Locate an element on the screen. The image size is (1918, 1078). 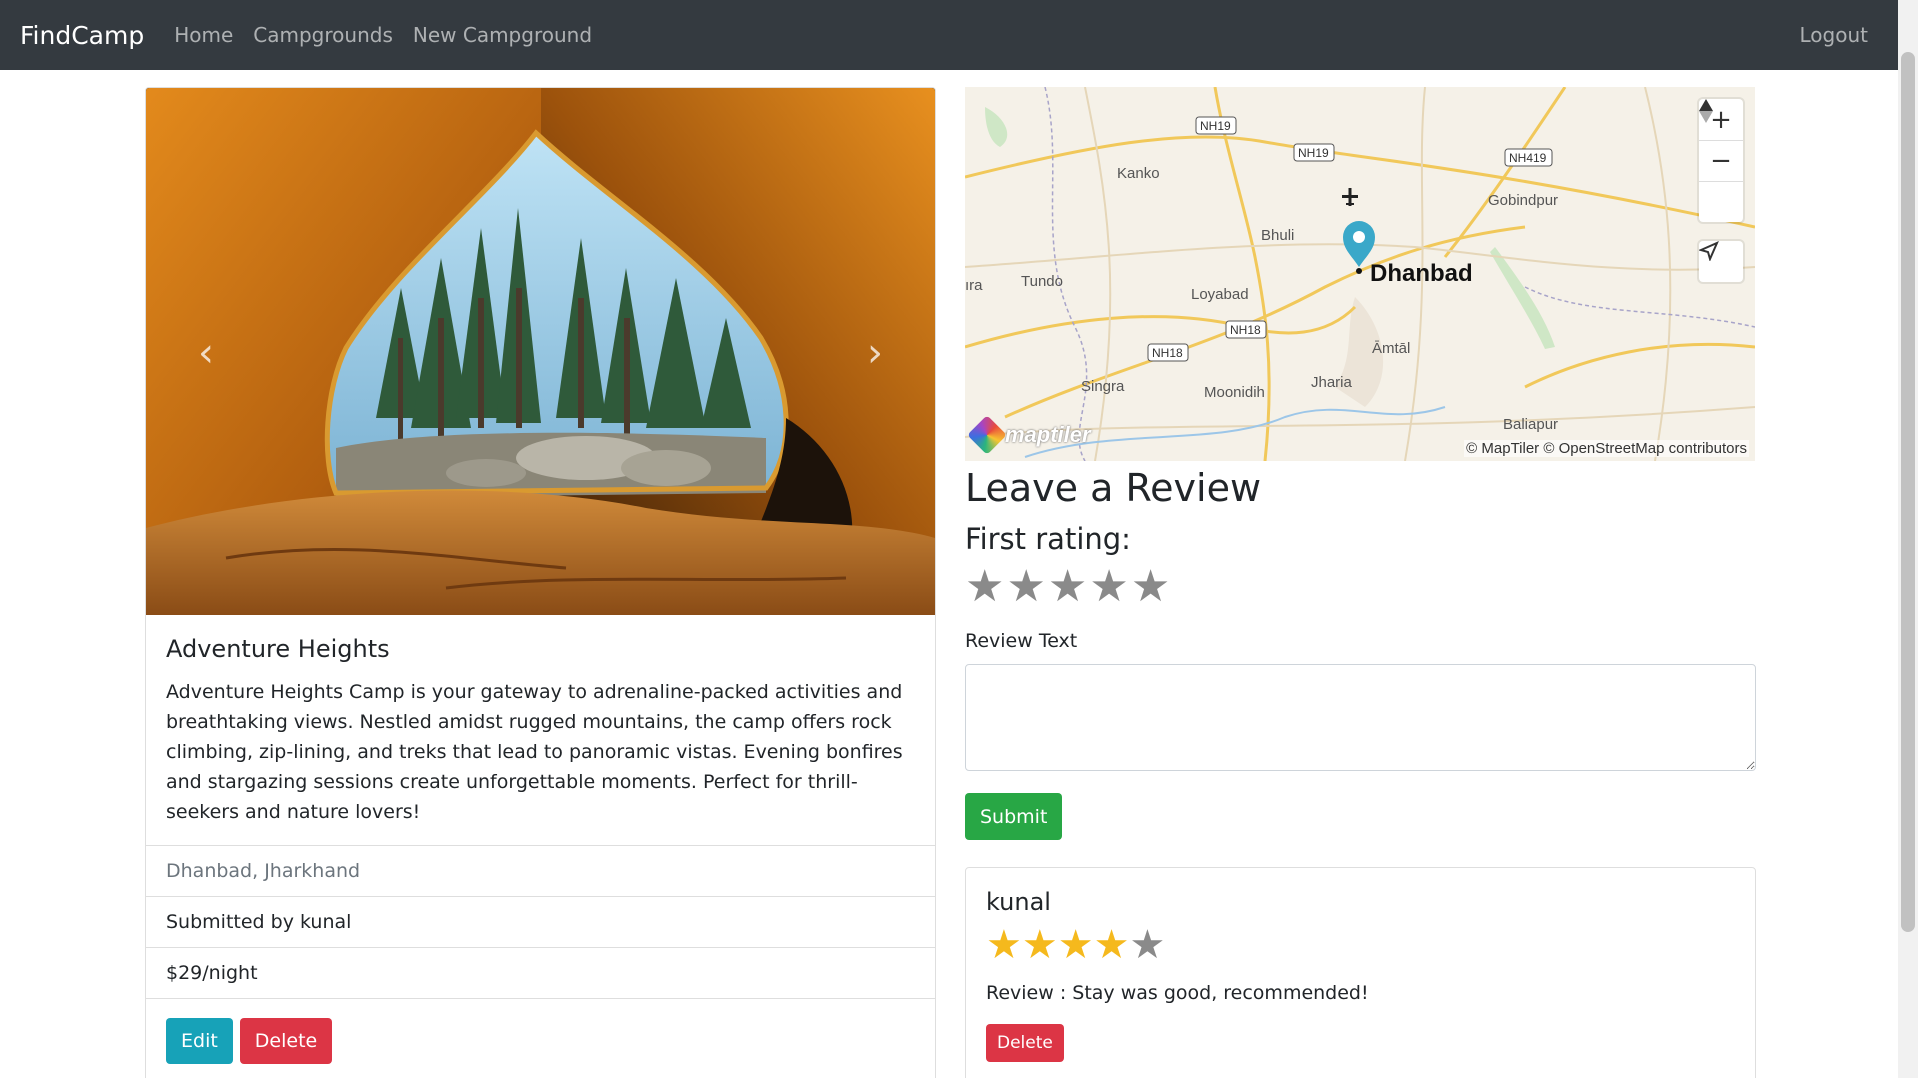
review-text: Review : Stay was good, recommended! is located at coordinates (1177, 993).